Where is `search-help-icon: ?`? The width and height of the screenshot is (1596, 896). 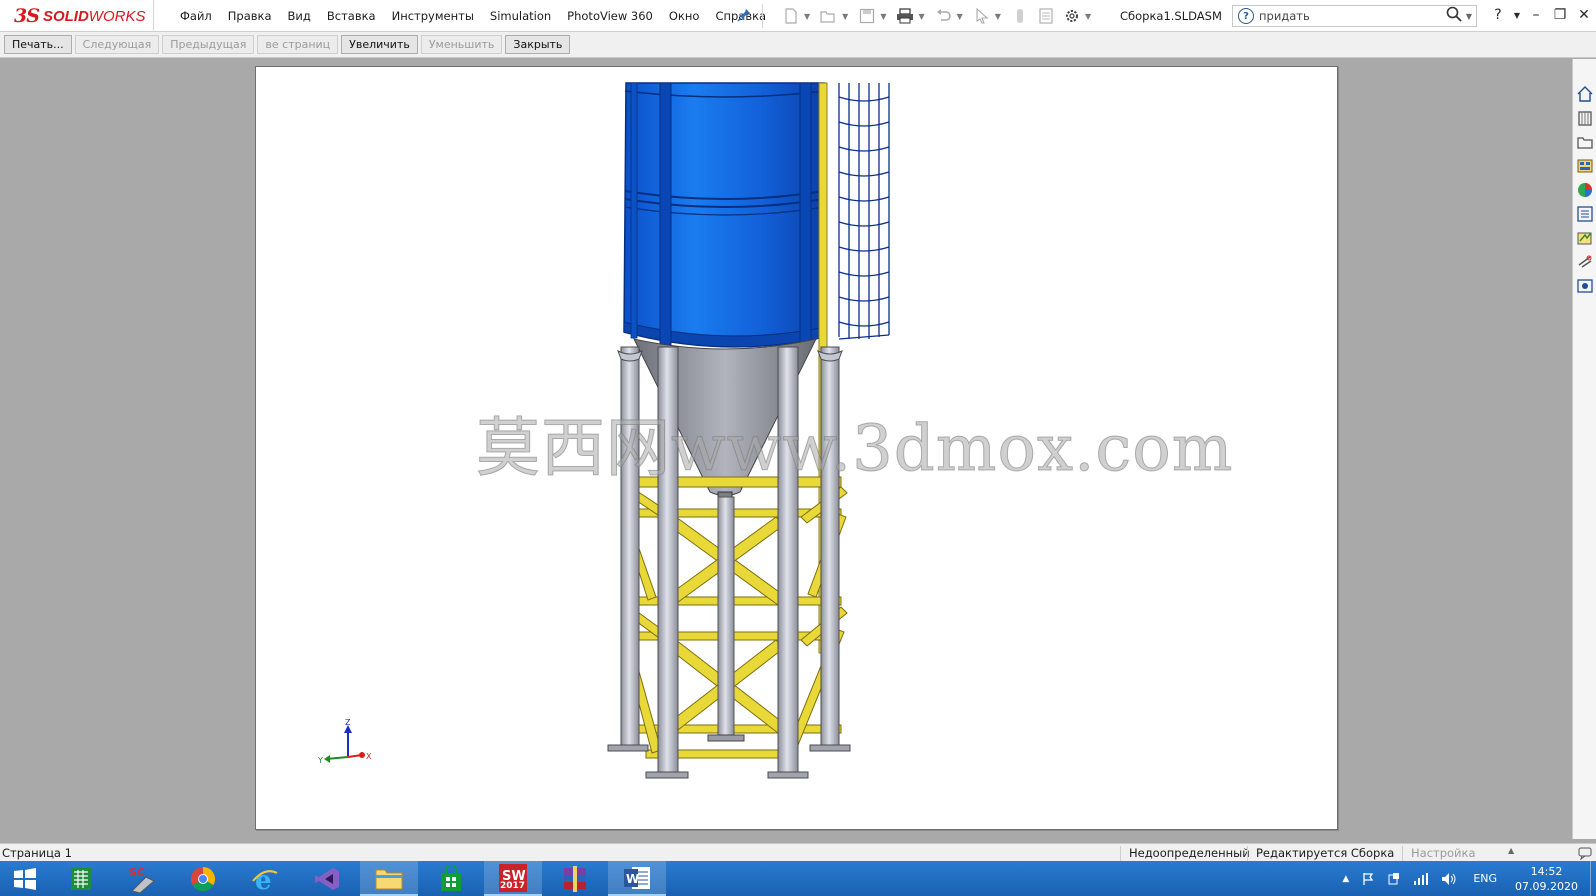
search-help-icon: ? is located at coordinates (1246, 16).